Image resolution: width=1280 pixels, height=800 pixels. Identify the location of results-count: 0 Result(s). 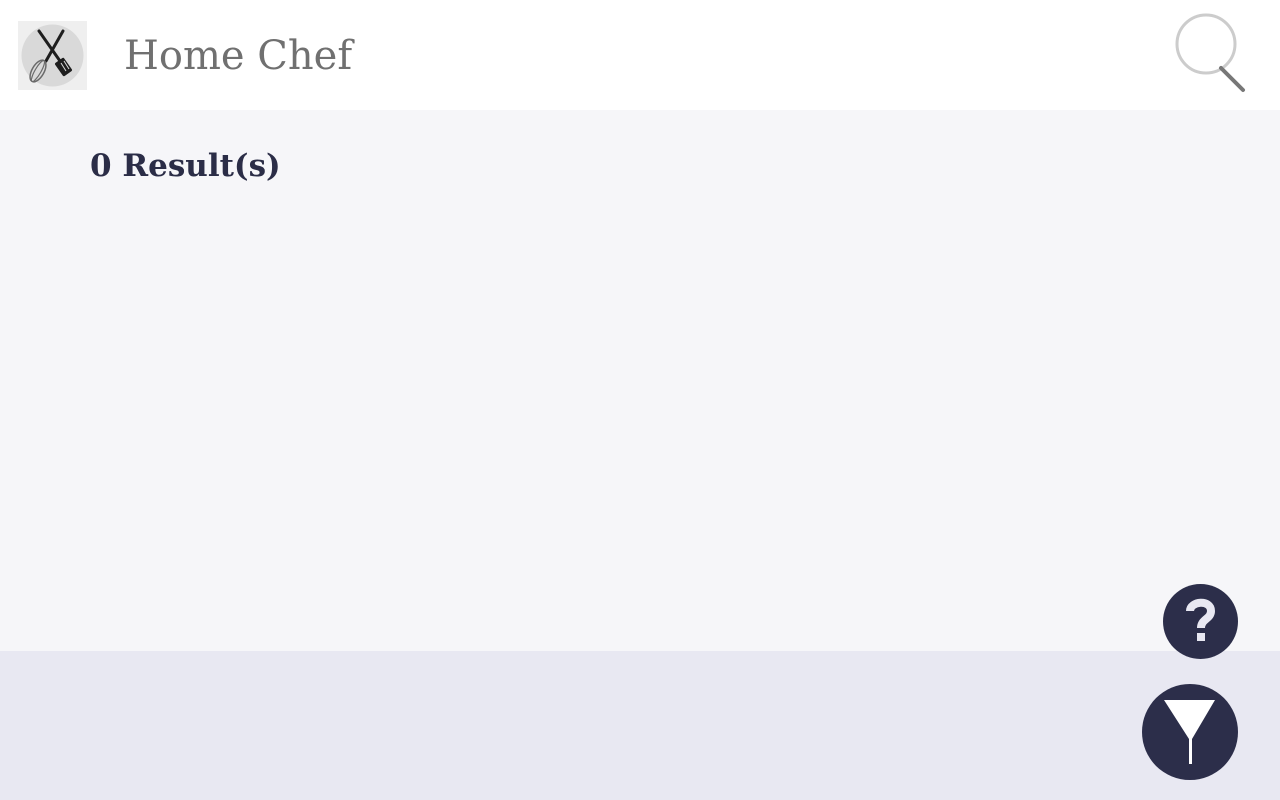
(185, 166).